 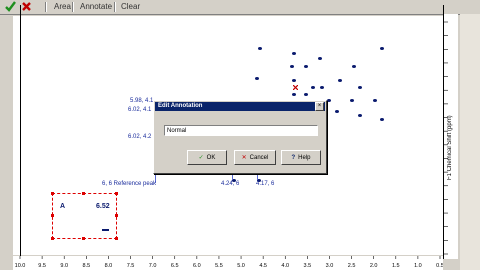 I want to click on help-button: ? Help, so click(x=301, y=157).